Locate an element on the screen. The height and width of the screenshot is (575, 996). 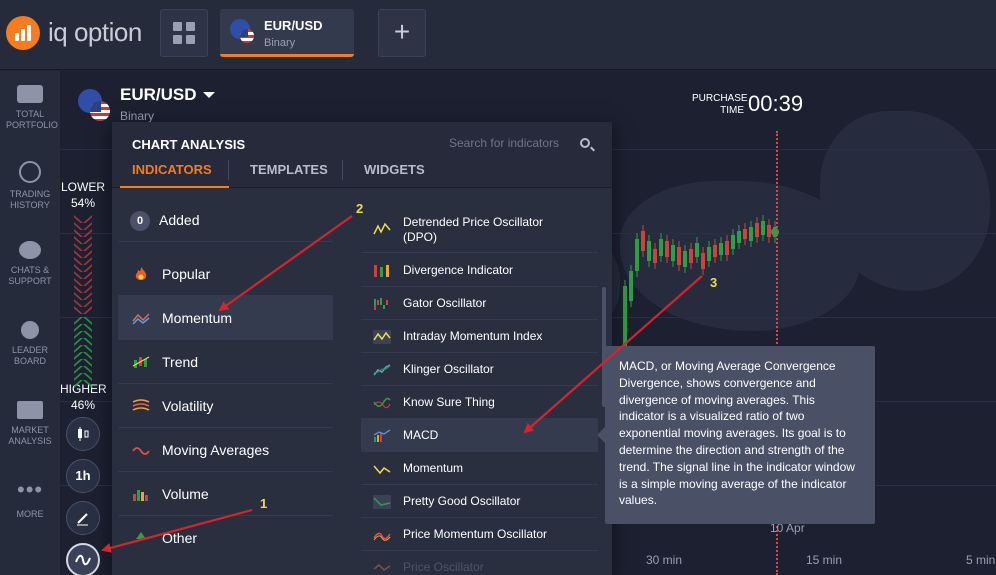
search-icon is located at coordinates (585, 143).